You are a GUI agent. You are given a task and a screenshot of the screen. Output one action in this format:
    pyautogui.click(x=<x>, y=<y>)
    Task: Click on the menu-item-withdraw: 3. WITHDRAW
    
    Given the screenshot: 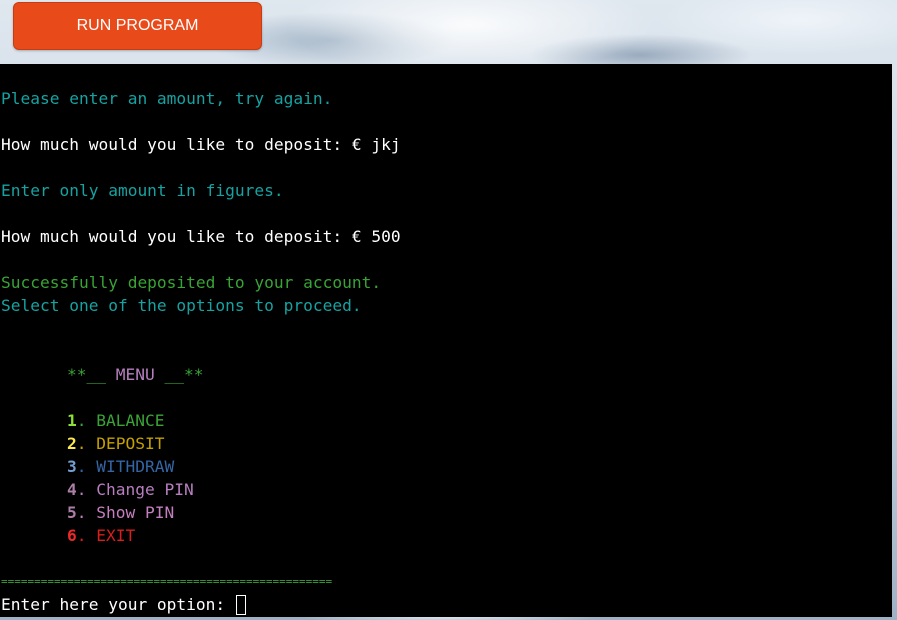 What is the action you would take?
    pyautogui.click(x=120, y=466)
    